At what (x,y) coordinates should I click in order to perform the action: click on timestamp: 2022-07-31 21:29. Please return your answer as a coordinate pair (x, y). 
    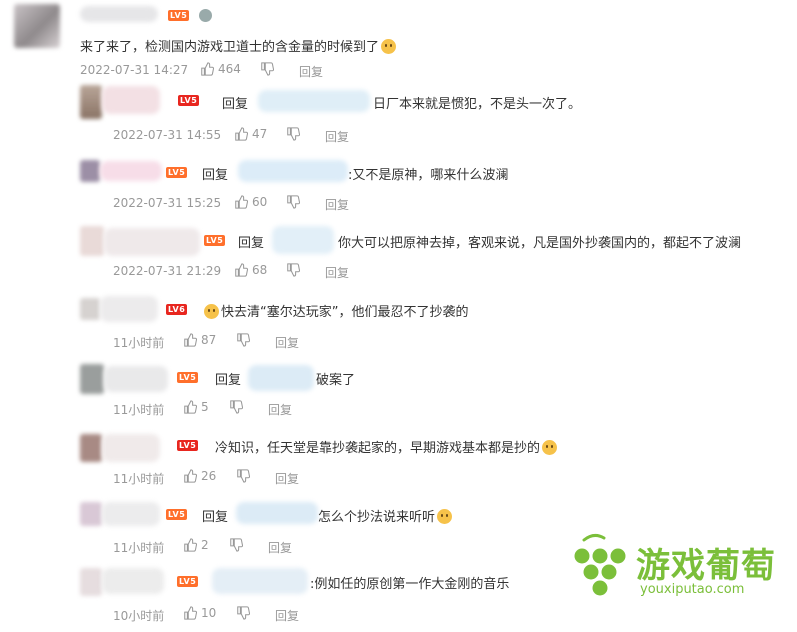
    Looking at the image, I should click on (167, 271).